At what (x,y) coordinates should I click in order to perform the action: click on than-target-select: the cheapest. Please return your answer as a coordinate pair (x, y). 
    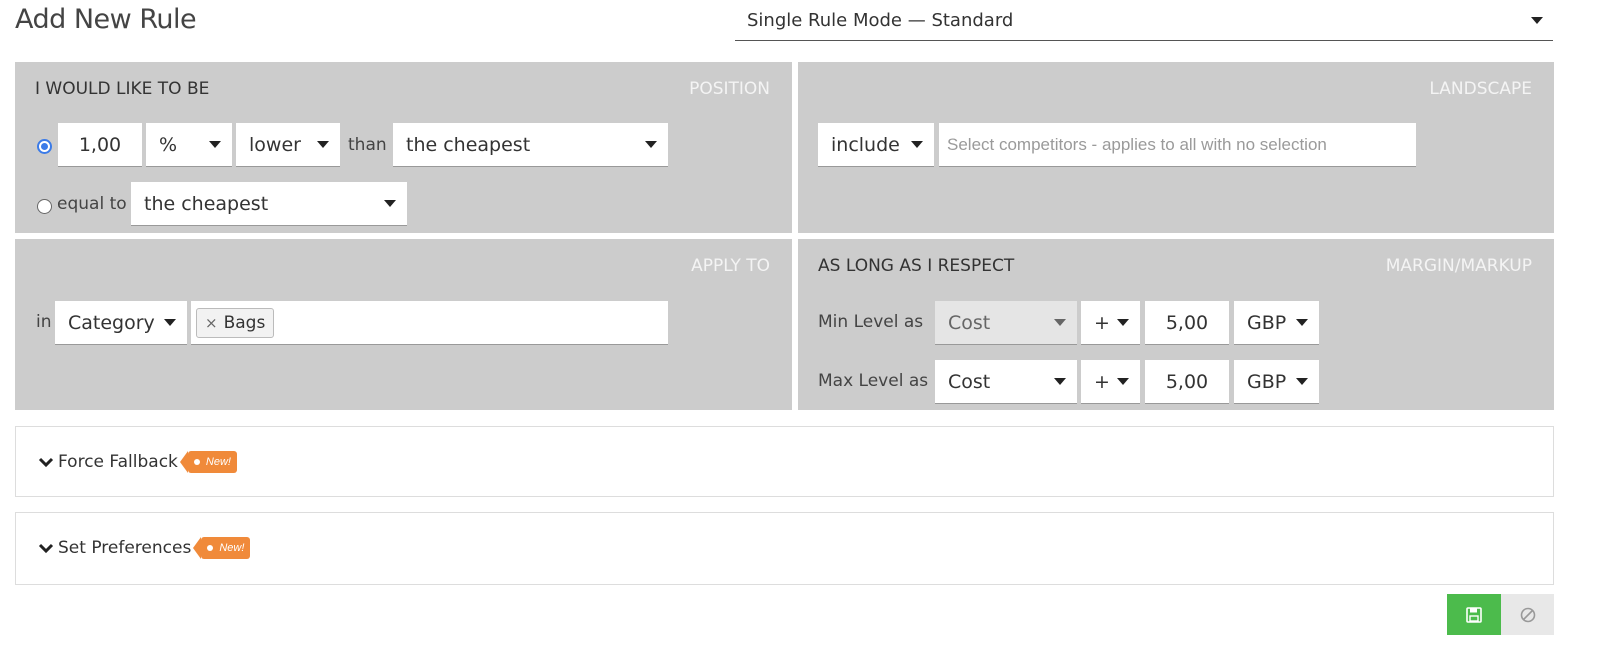
    Looking at the image, I should click on (530, 145).